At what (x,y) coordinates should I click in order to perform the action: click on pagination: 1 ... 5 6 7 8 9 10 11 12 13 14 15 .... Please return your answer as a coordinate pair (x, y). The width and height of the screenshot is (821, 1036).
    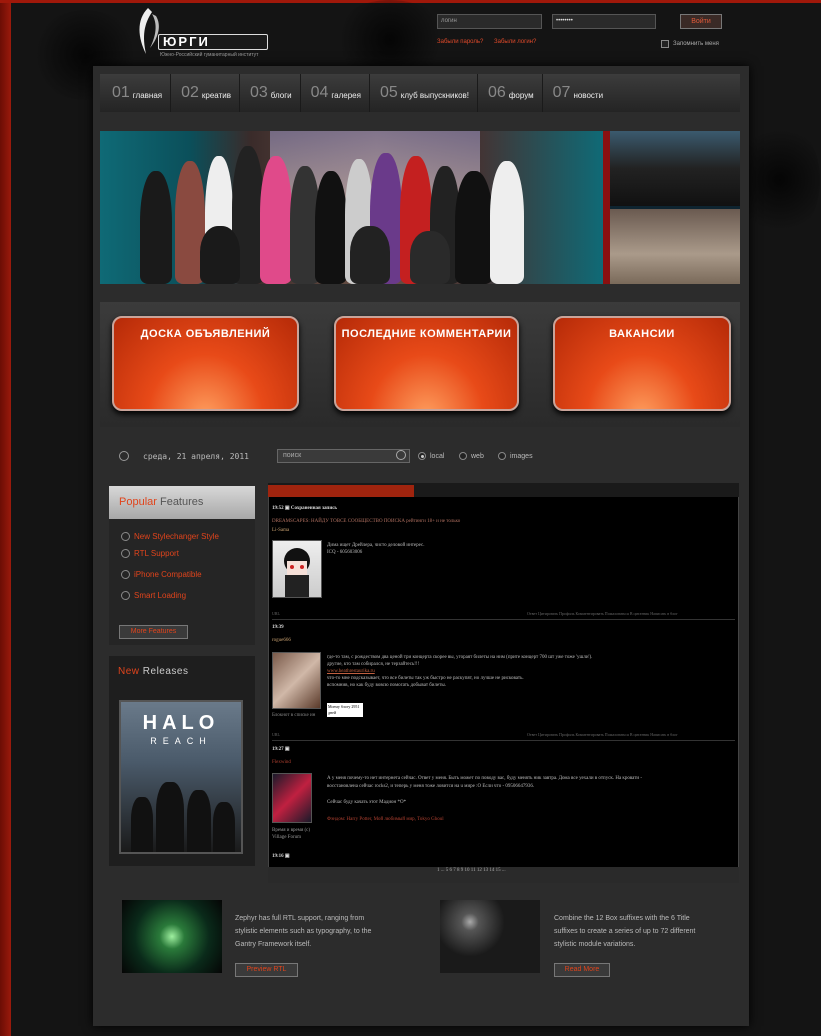
    Looking at the image, I should click on (471, 870).